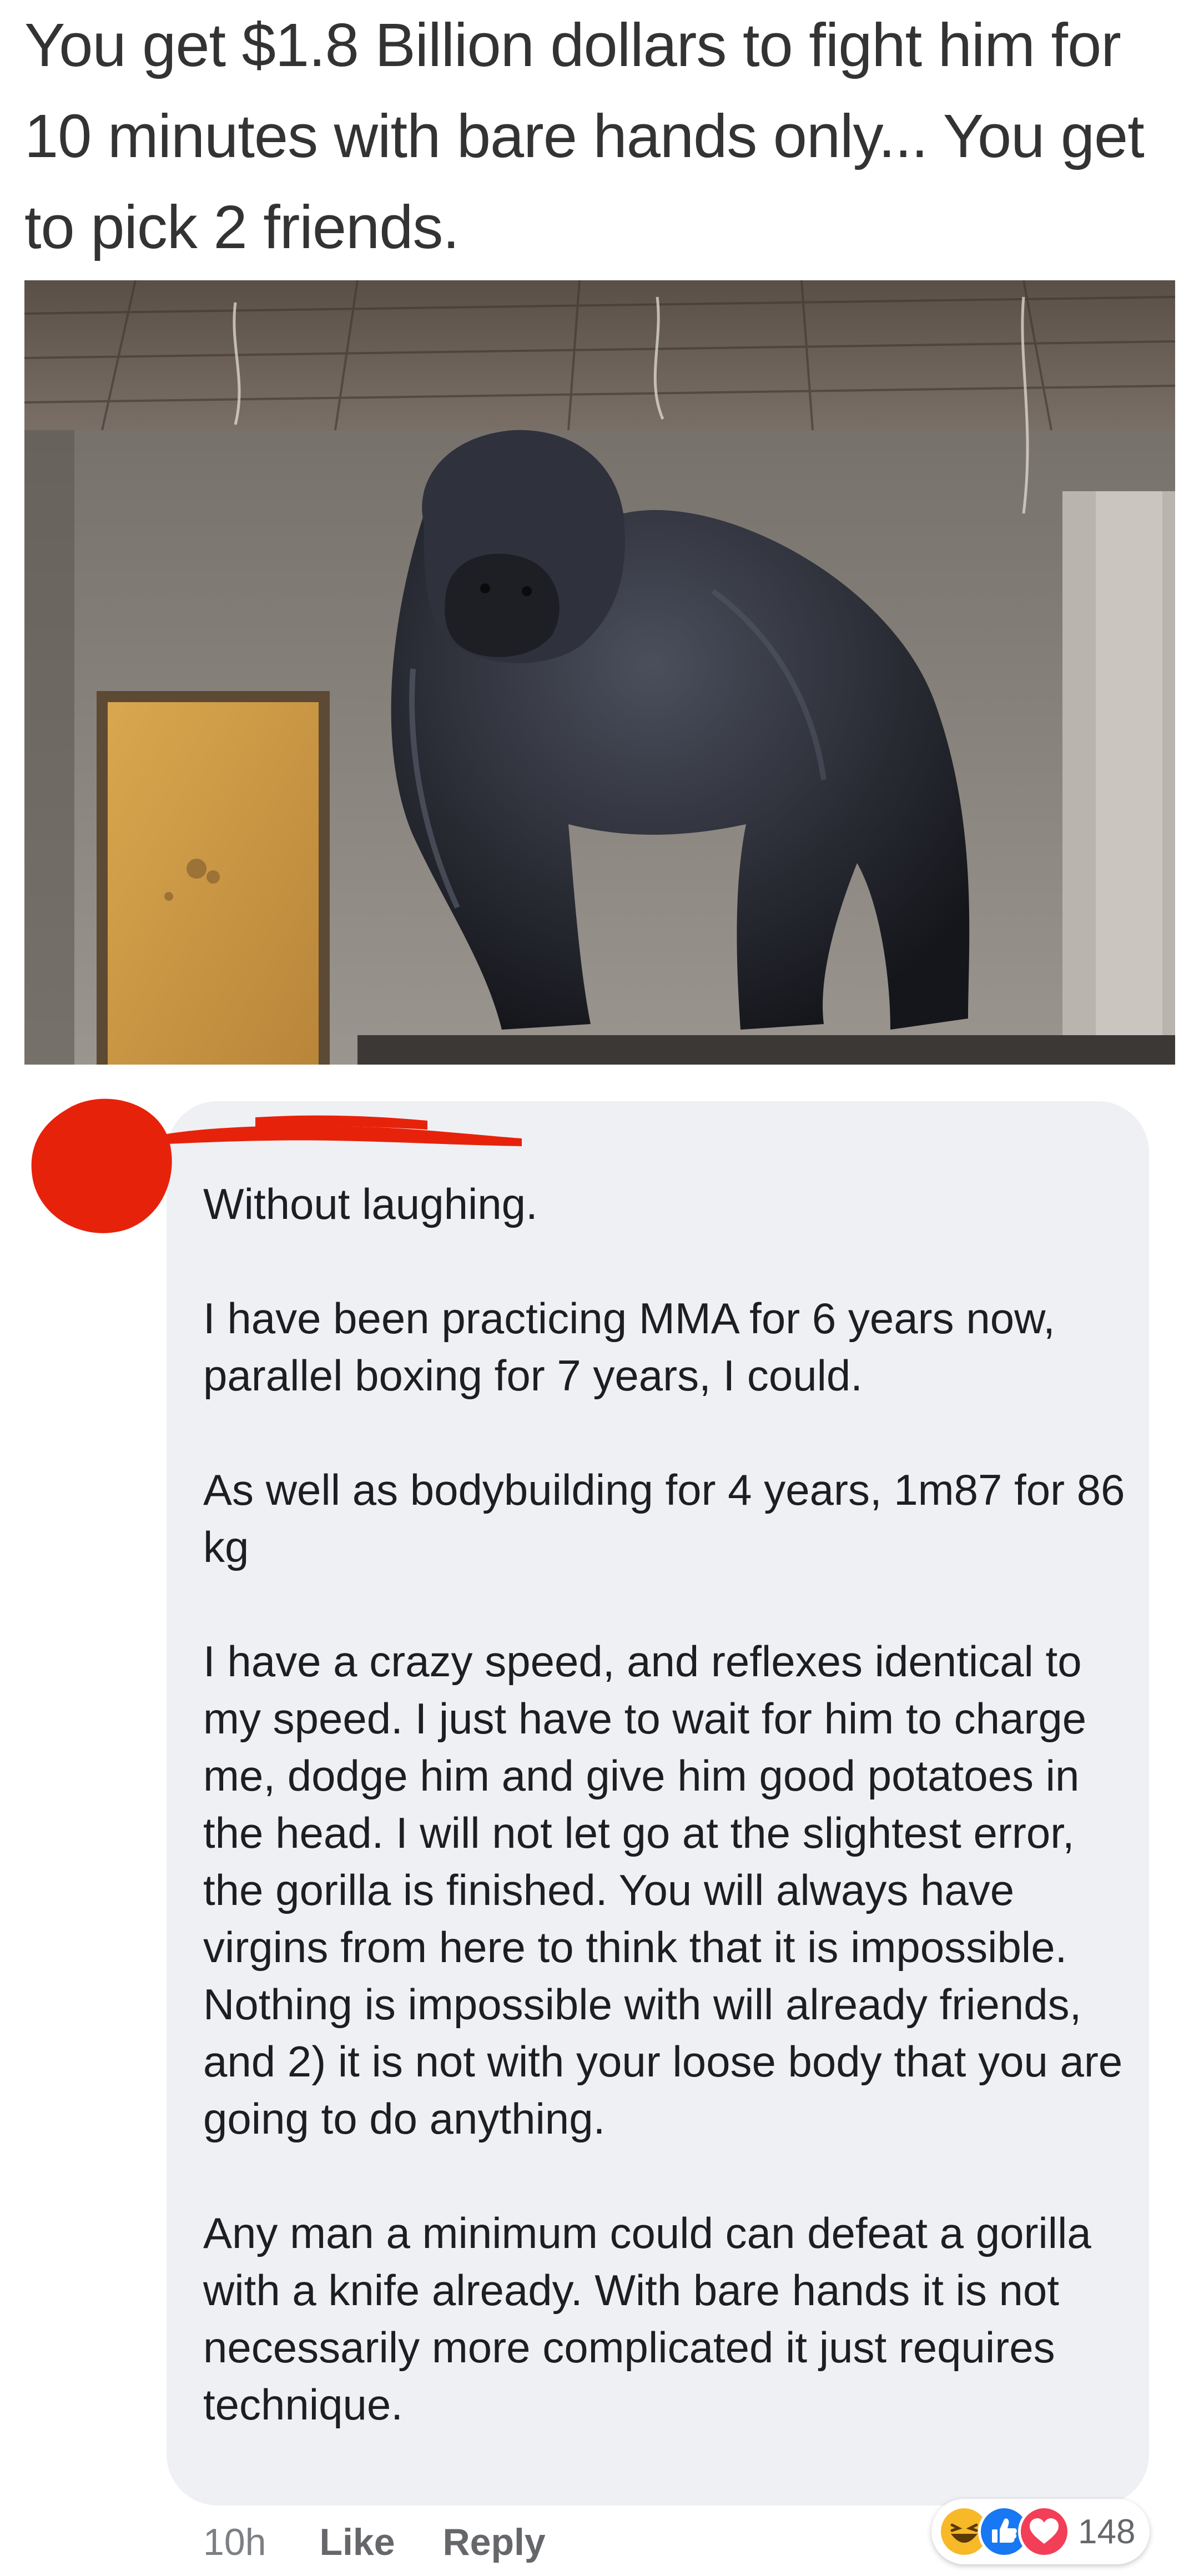  Describe the element at coordinates (1044, 2532) in the screenshot. I see `heart-icon` at that location.